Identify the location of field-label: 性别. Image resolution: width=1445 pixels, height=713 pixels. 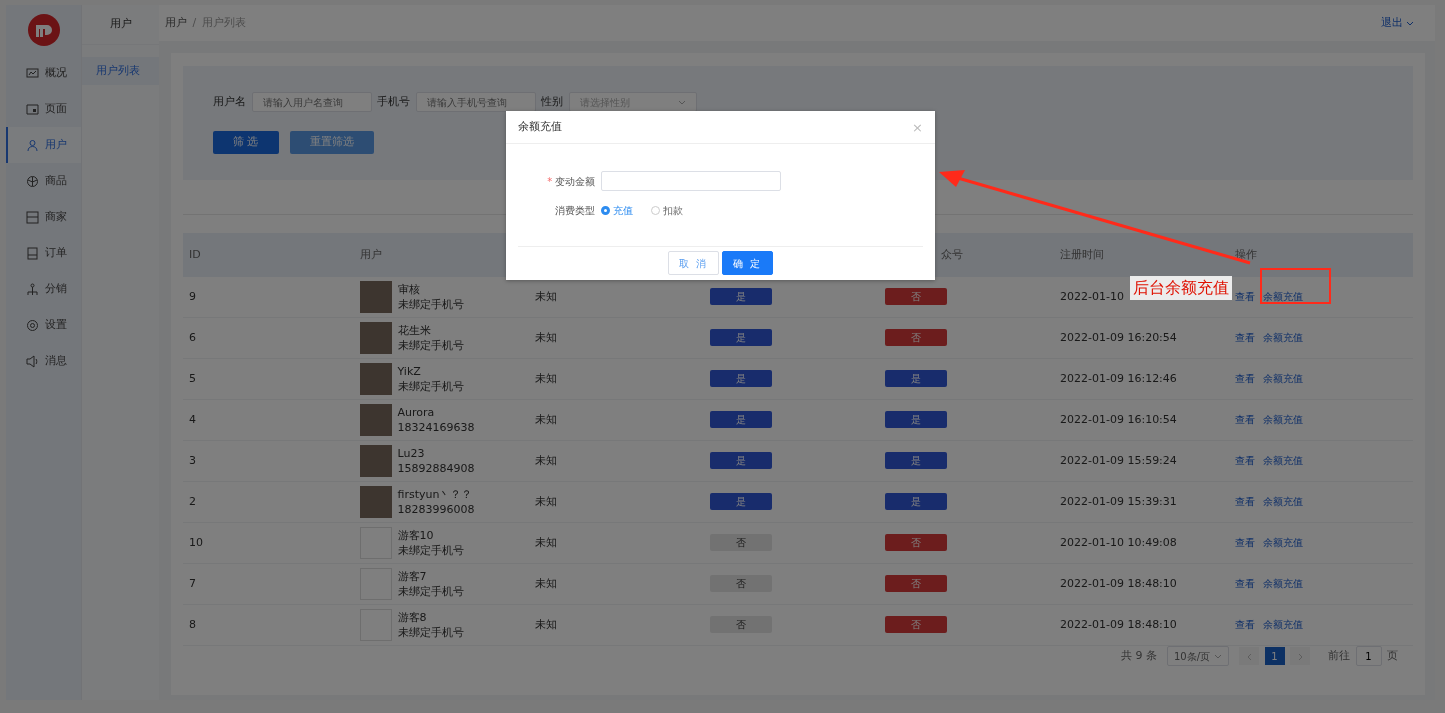
(552, 101).